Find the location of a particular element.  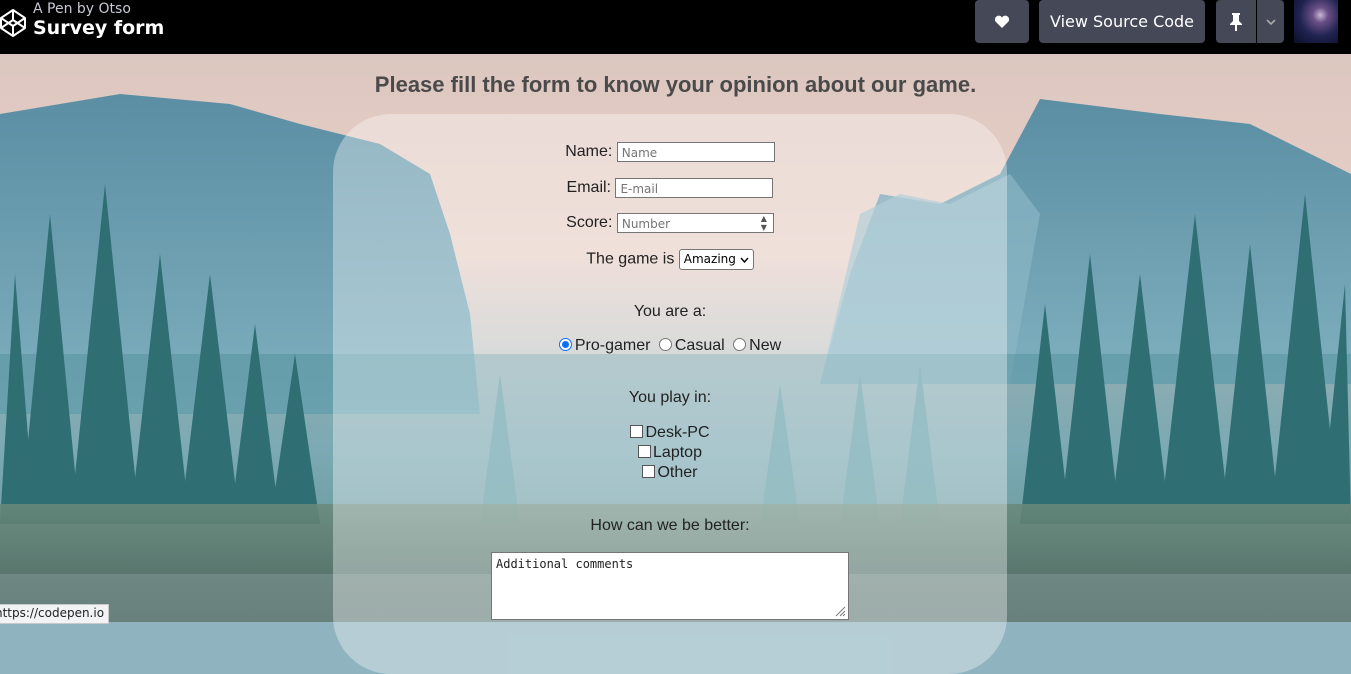

game-row: The game is Amazing is located at coordinates (670, 259).